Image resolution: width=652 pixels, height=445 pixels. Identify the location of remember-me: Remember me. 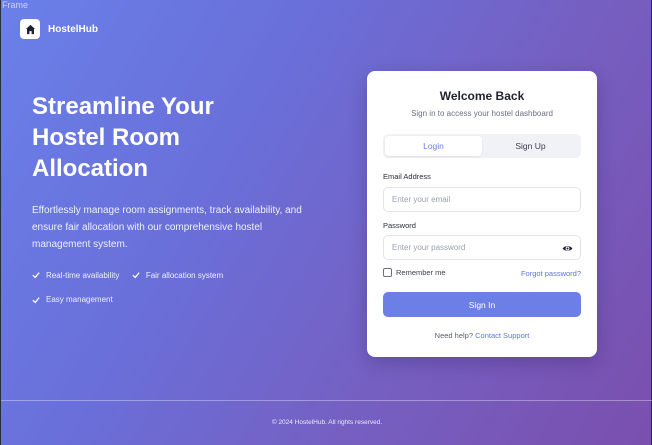
(414, 272).